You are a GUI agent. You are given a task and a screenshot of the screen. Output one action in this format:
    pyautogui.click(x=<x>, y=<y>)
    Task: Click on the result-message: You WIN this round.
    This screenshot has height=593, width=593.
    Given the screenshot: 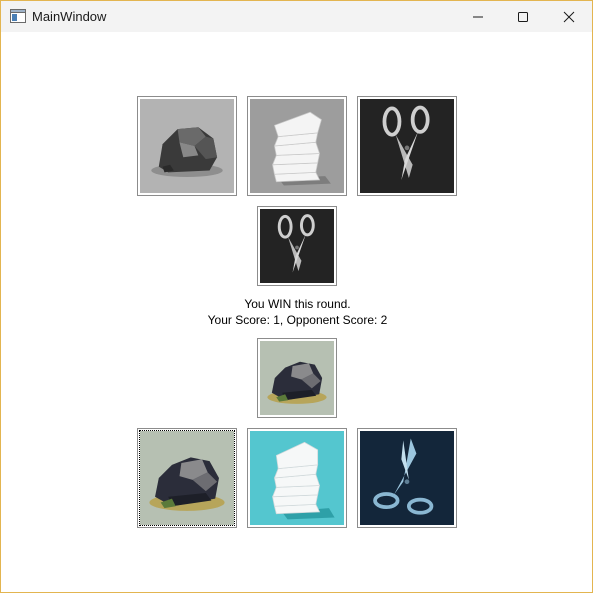 What is the action you would take?
    pyautogui.click(x=297, y=304)
    